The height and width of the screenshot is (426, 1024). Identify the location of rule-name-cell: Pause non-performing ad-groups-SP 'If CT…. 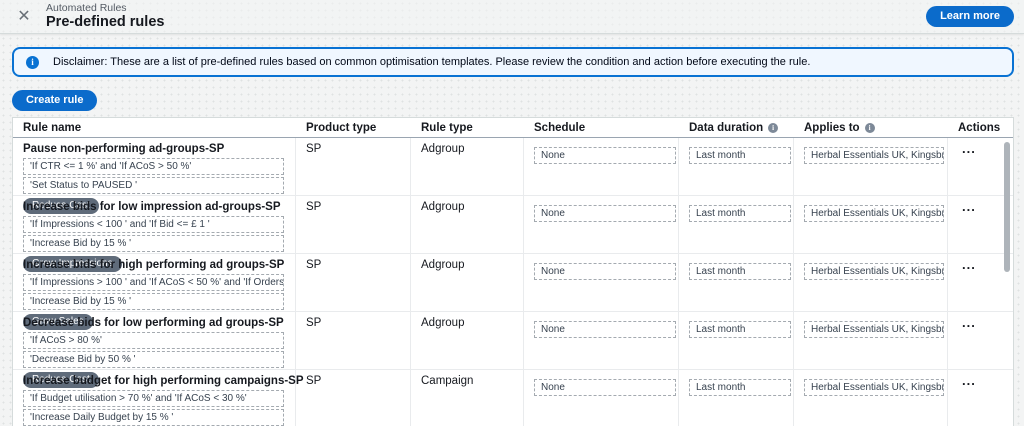
(154, 176).